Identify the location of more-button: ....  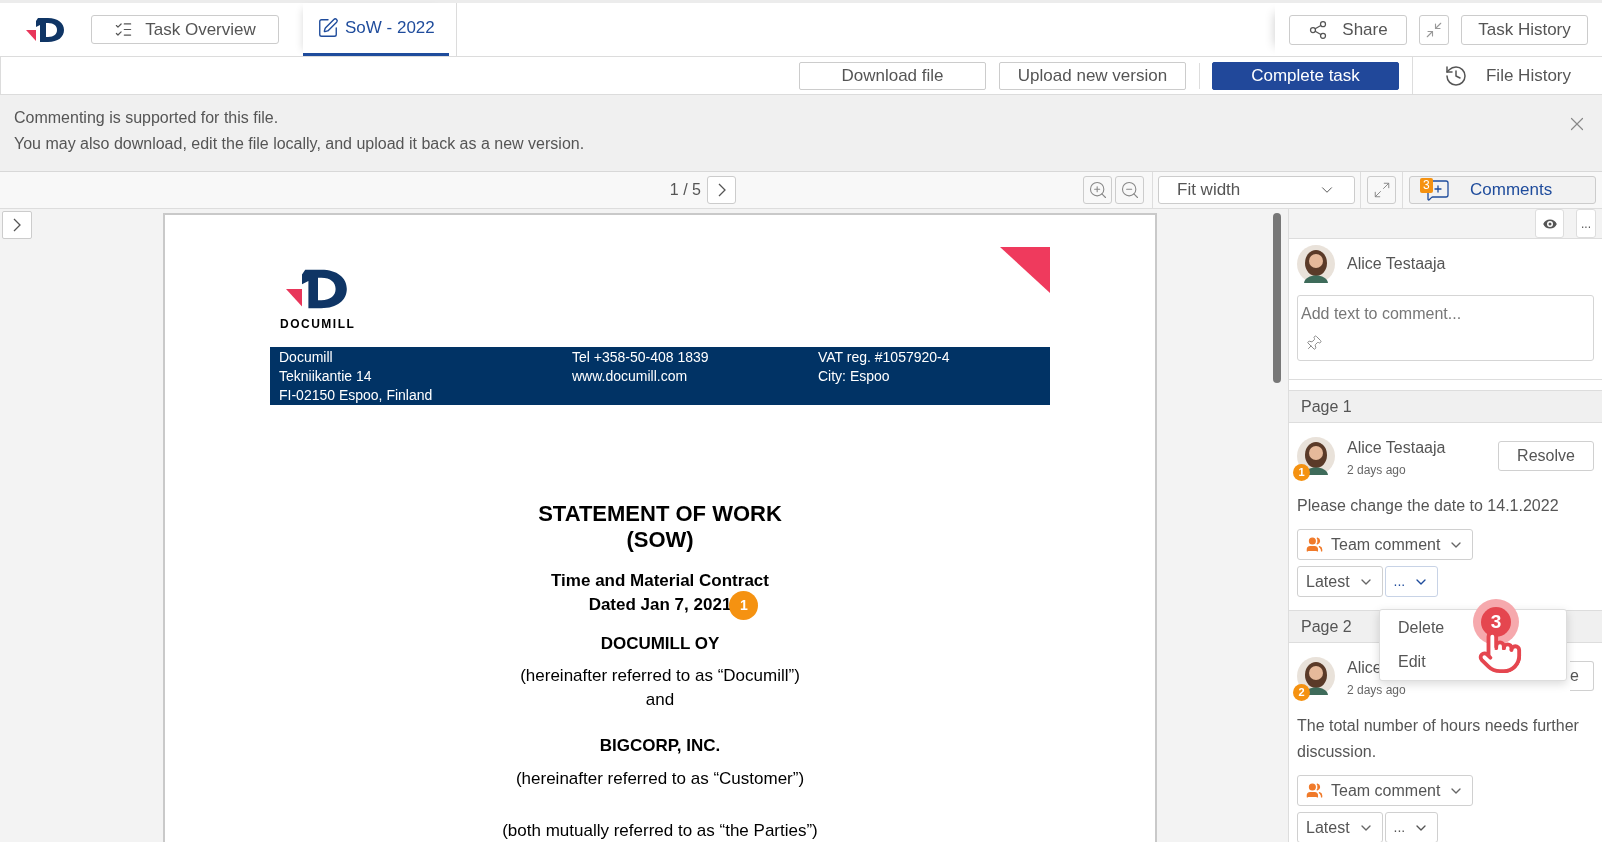
(1586, 223).